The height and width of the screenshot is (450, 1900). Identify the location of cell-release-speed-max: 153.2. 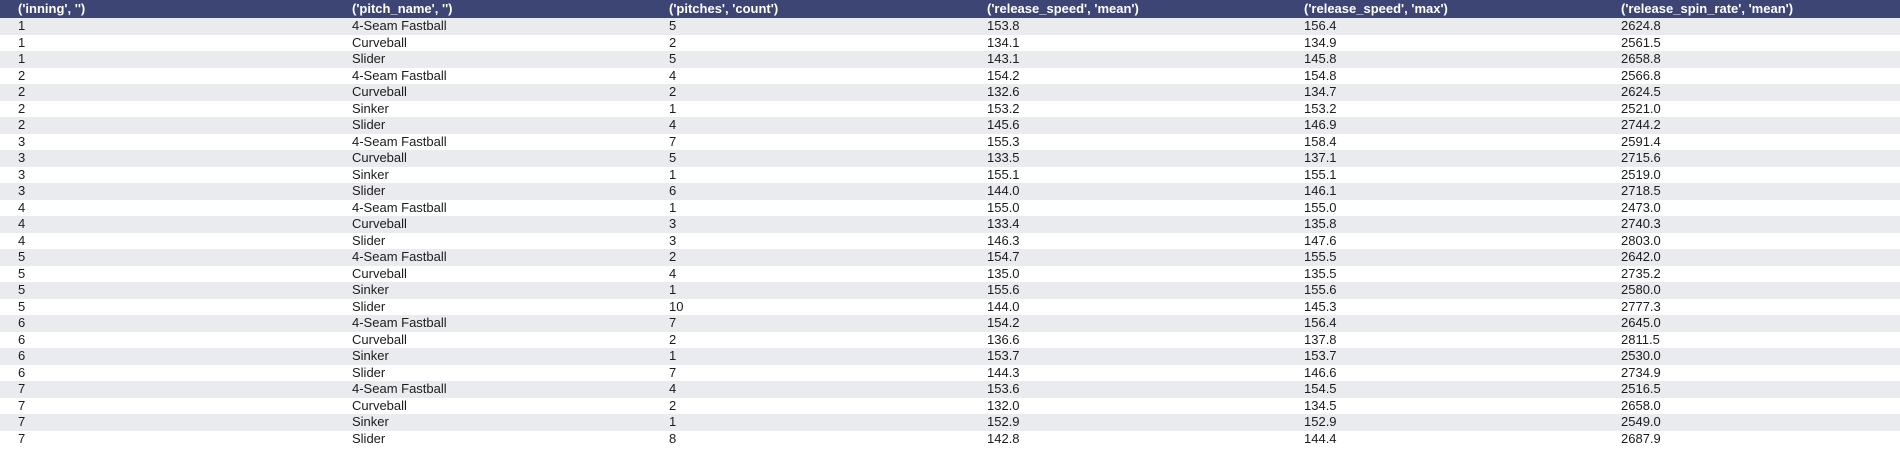
(1444, 108).